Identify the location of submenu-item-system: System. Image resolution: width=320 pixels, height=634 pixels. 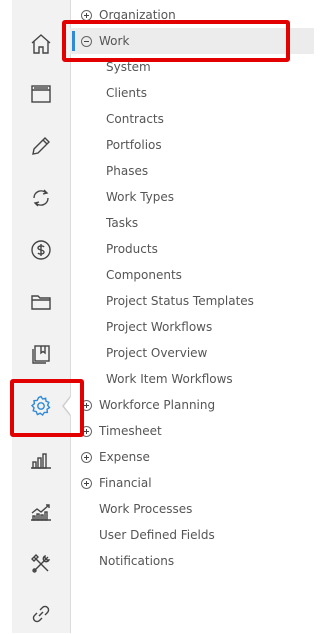
(195, 67).